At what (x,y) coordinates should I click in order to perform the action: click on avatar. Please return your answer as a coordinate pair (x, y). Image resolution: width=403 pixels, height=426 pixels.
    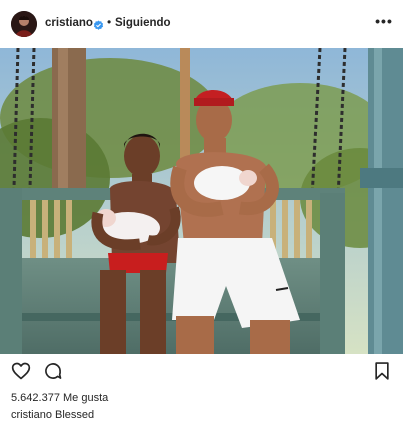
    Looking at the image, I should click on (24, 24).